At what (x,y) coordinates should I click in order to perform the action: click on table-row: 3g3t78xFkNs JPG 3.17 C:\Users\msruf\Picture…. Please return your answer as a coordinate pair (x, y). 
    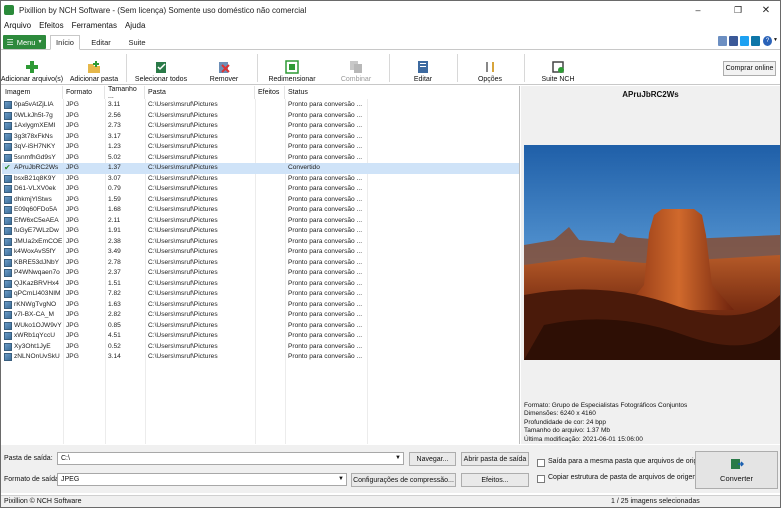
    Looking at the image, I should click on (260, 137).